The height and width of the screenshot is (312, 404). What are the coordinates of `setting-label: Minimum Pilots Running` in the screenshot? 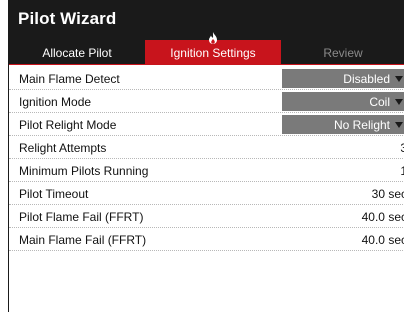 It's located at (84, 171).